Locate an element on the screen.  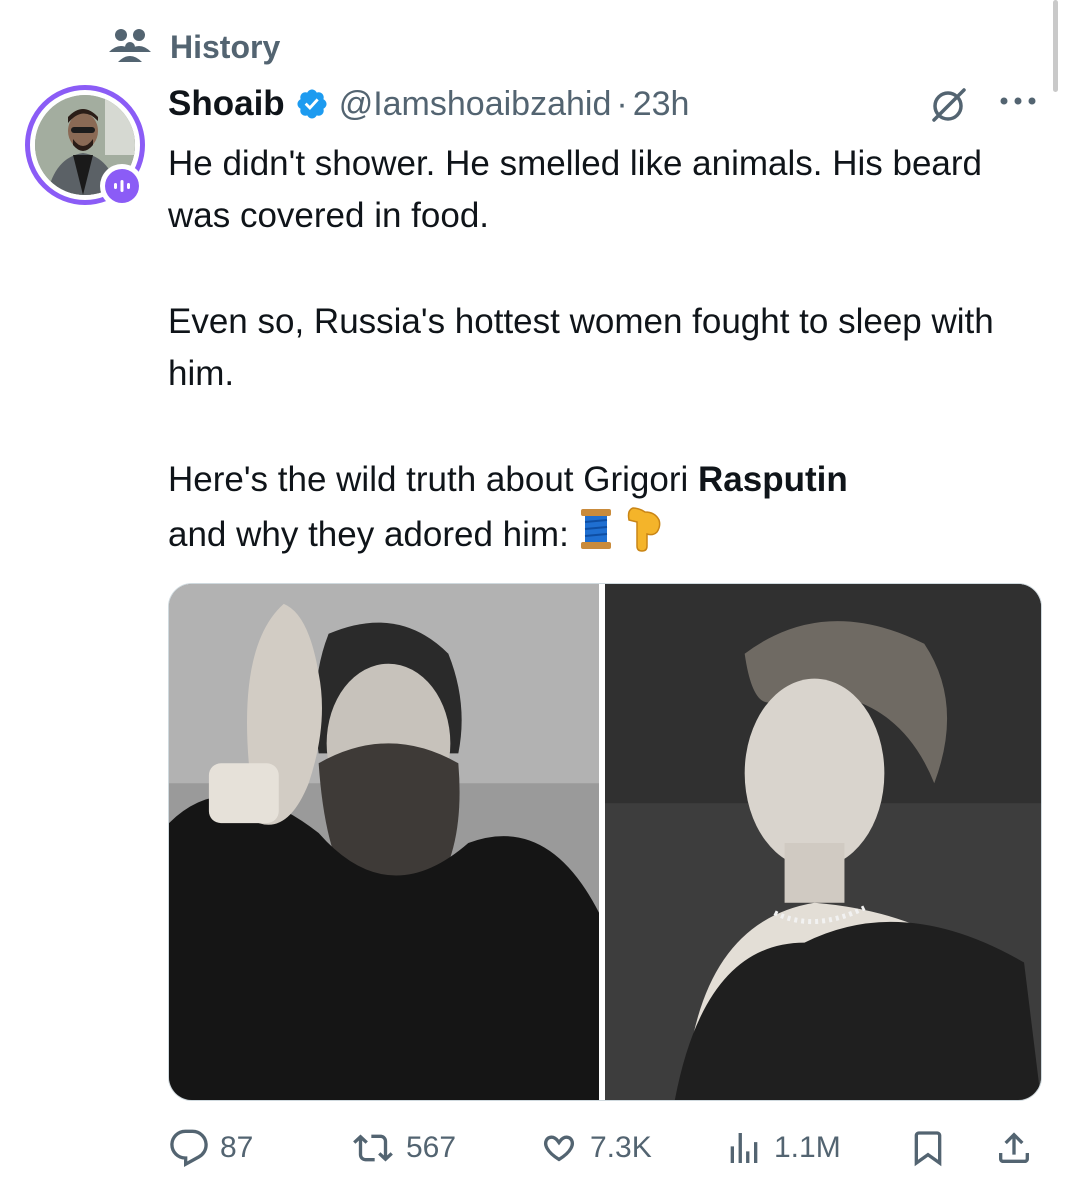
post-paragraph-3-bold: Rasputin is located at coordinates (772, 479).